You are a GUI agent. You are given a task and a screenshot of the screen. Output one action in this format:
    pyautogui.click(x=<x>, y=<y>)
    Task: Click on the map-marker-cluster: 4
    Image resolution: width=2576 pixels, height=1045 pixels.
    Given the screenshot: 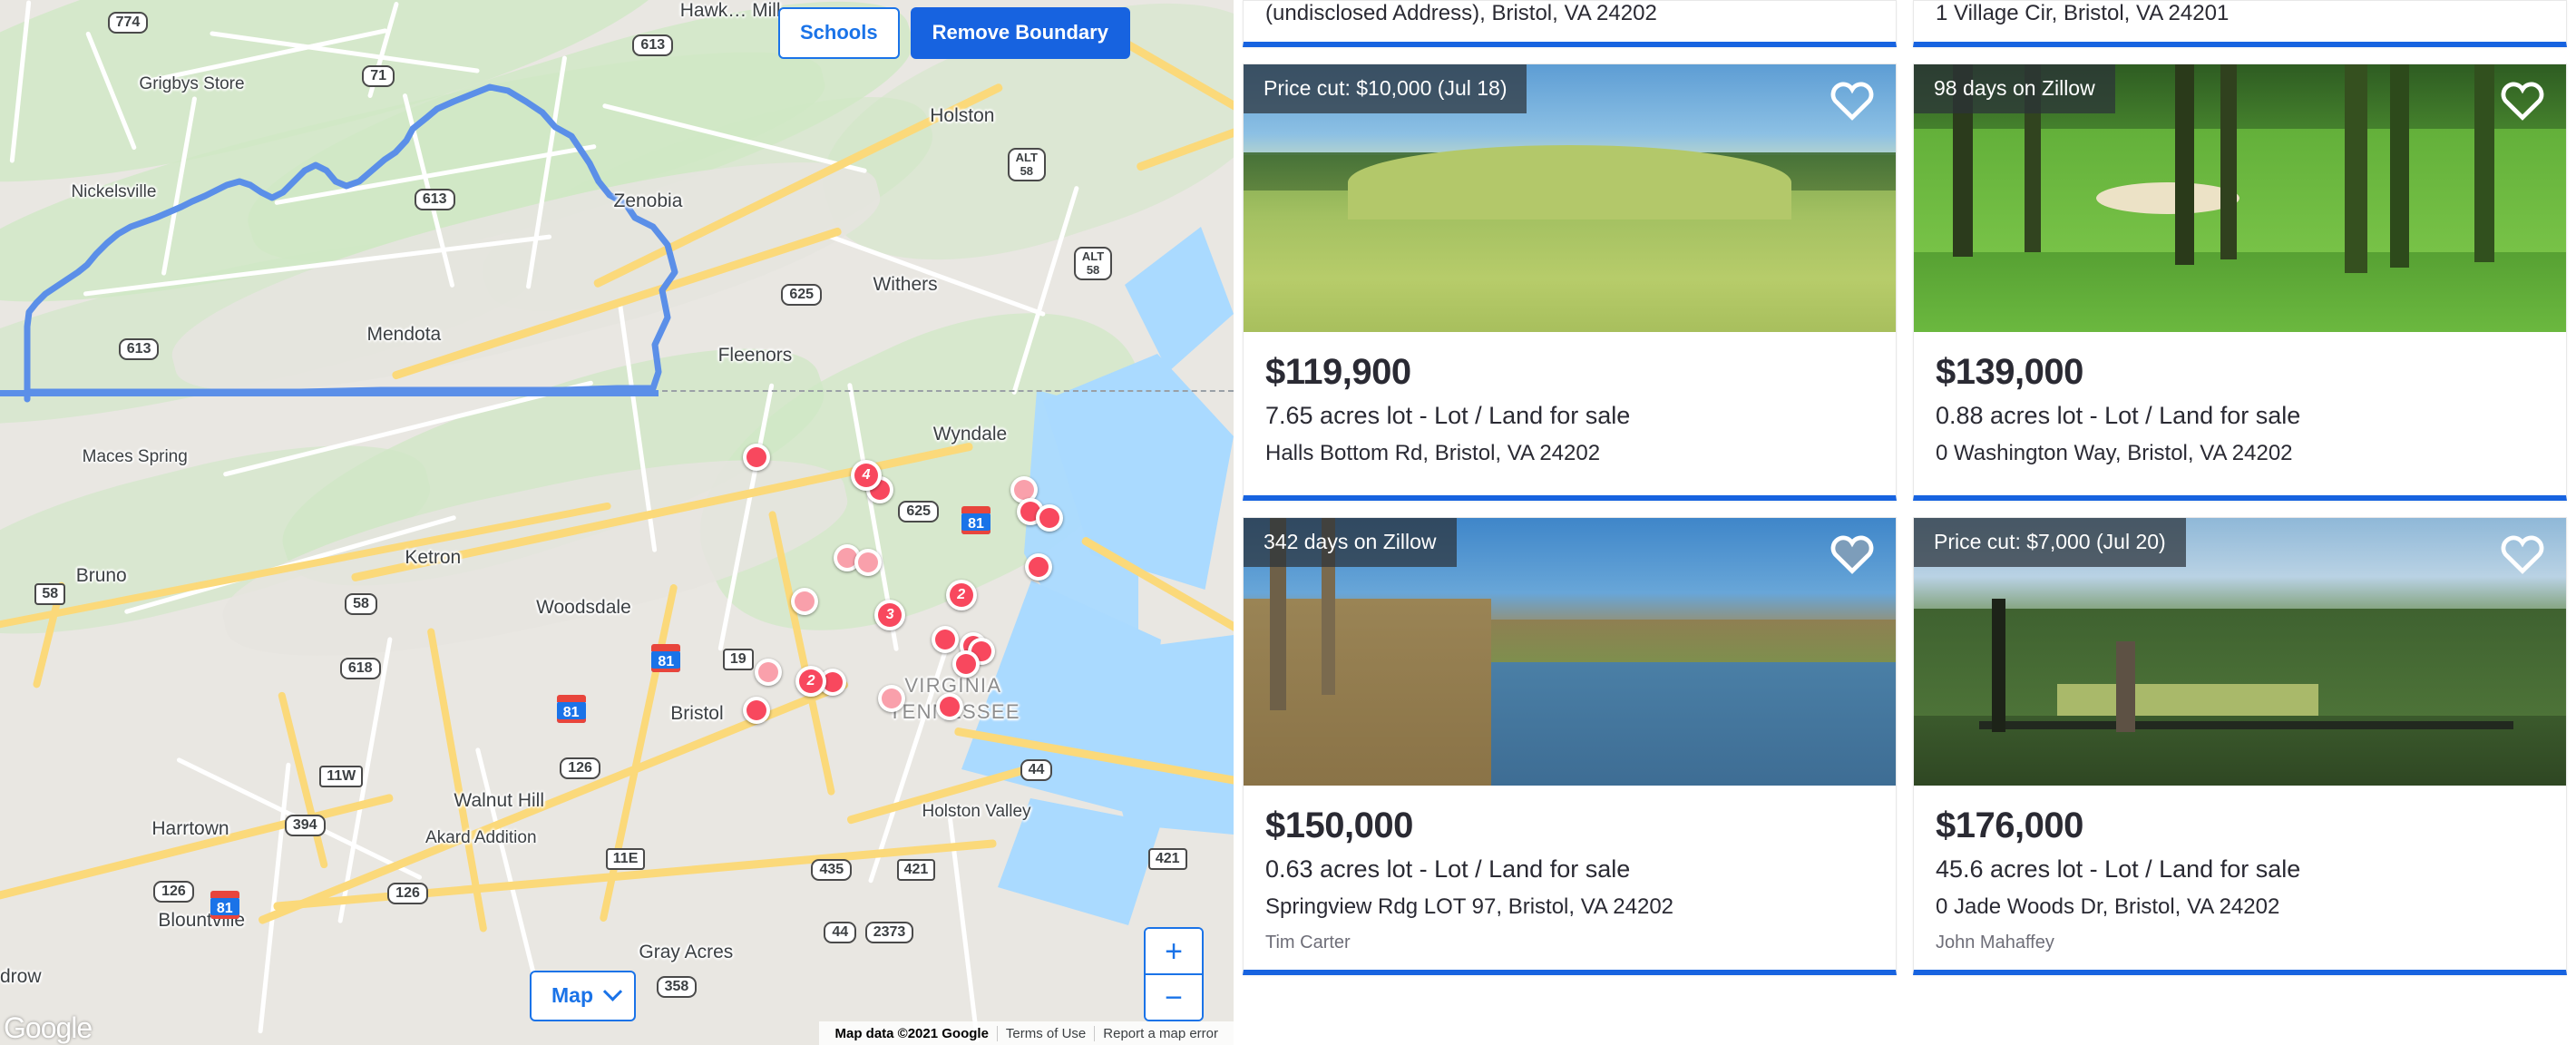 What is the action you would take?
    pyautogui.click(x=867, y=476)
    